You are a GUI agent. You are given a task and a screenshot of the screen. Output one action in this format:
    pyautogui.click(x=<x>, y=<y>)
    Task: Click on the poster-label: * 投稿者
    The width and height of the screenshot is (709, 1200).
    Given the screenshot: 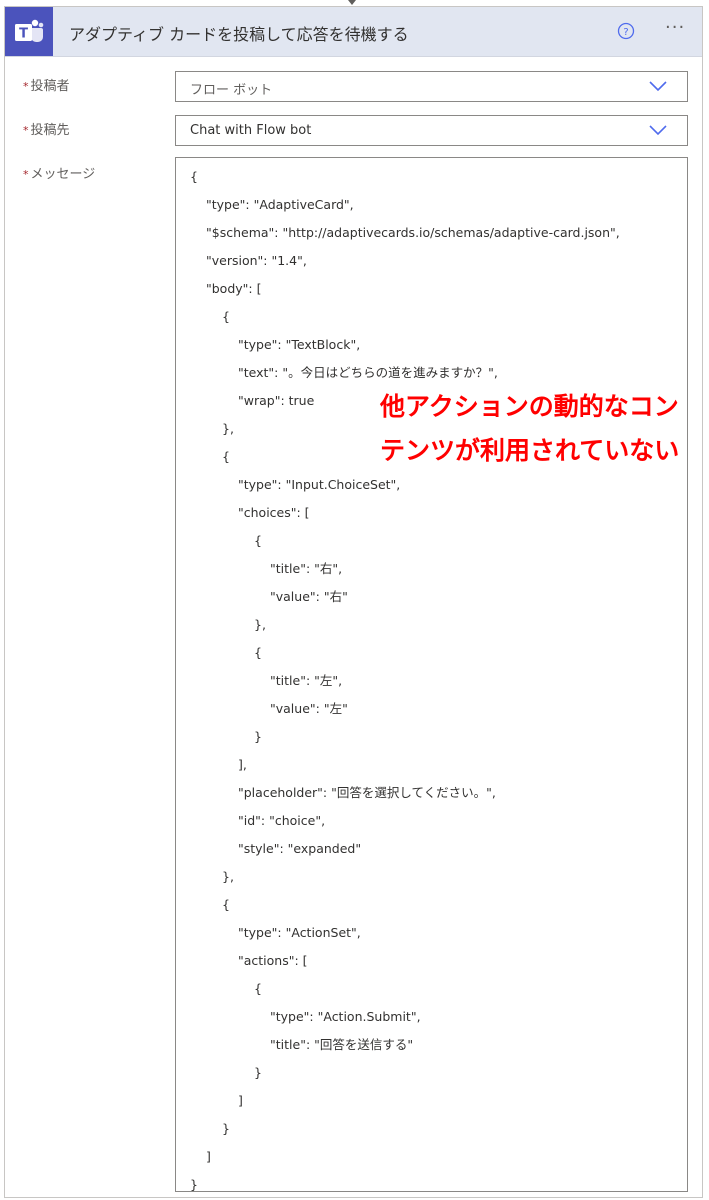 What is the action you would take?
    pyautogui.click(x=46, y=84)
    